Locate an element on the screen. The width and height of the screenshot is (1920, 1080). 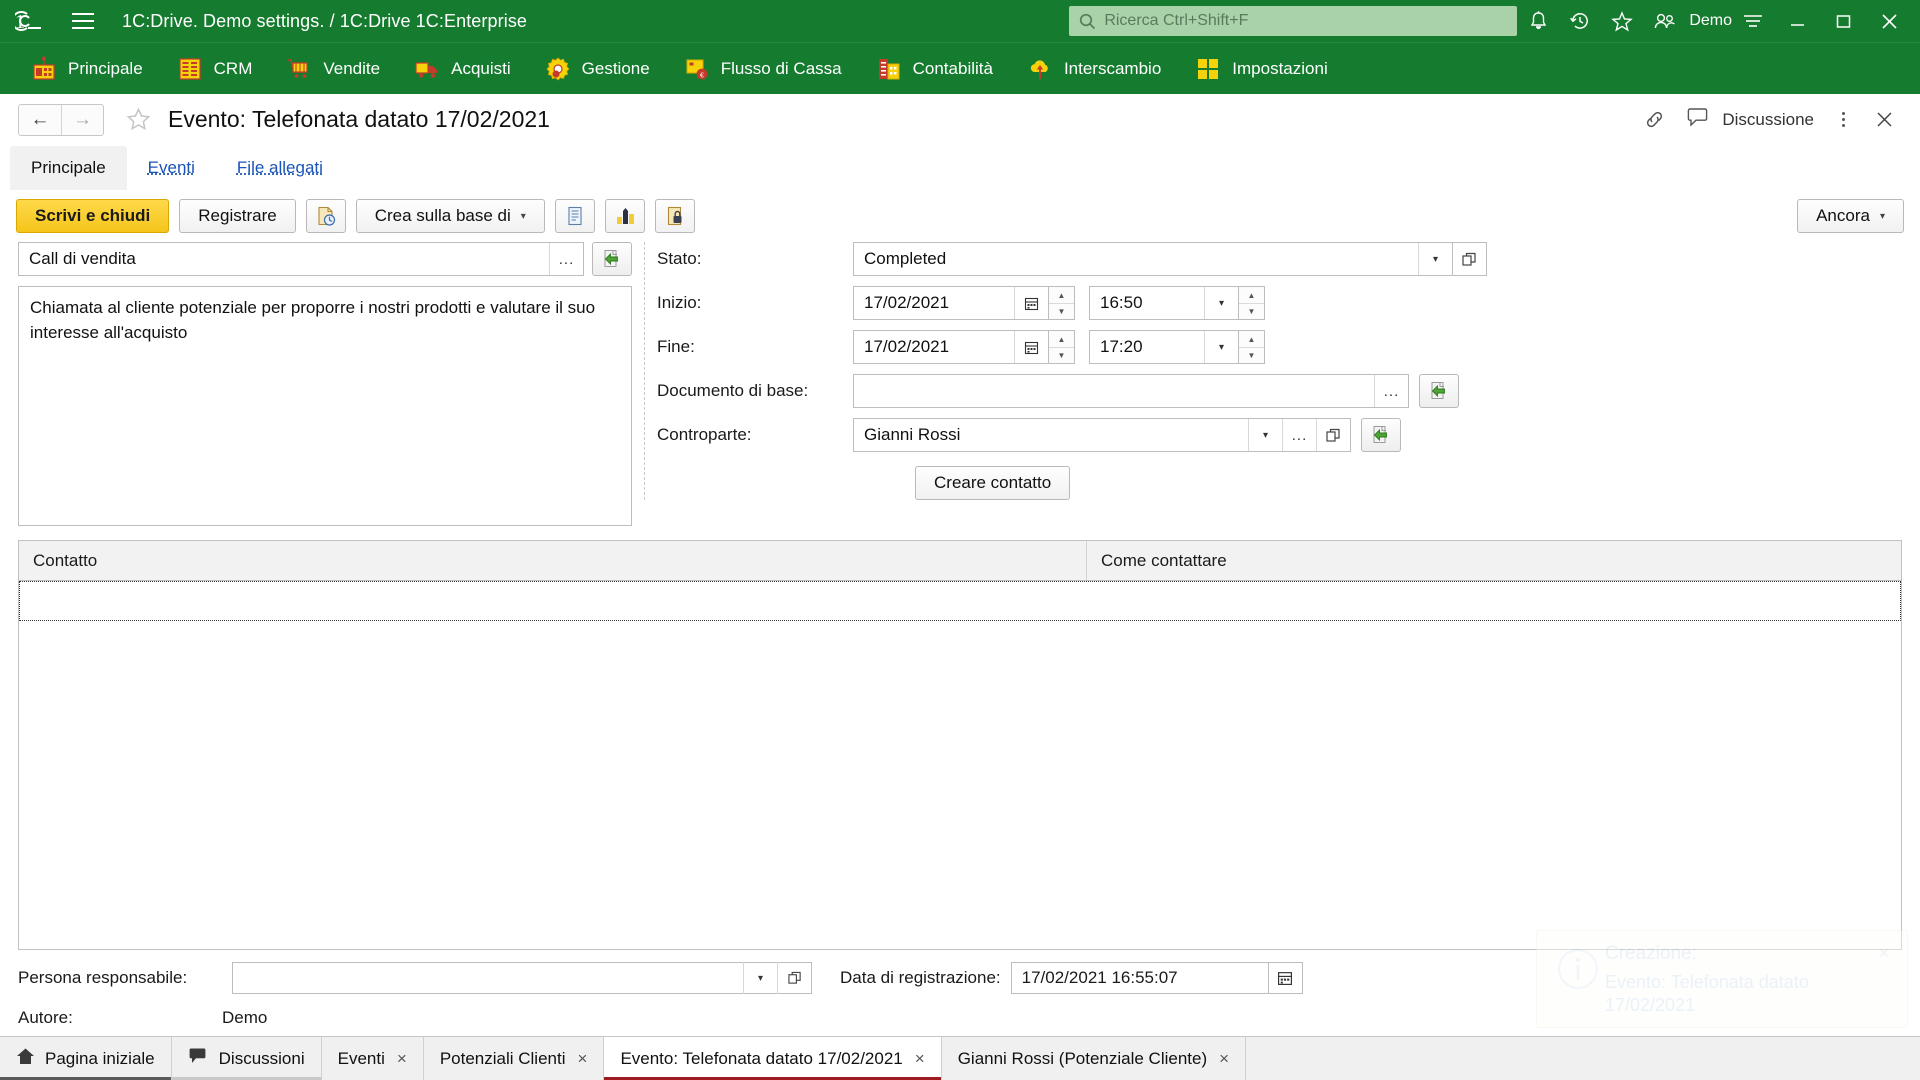
discussion-bubble-icon is located at coordinates (198, 1059).